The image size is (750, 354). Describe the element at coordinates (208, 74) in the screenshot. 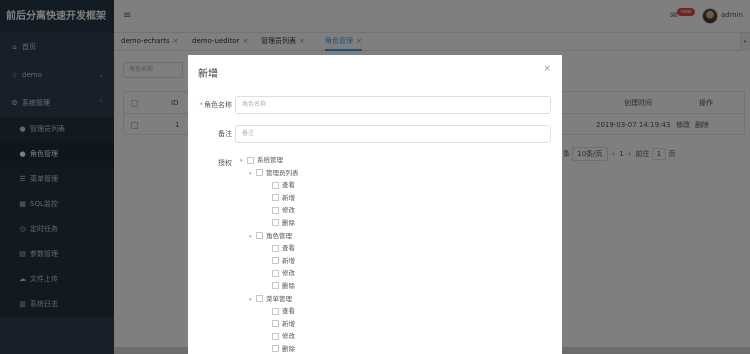

I see `dialog-title: 新增` at that location.